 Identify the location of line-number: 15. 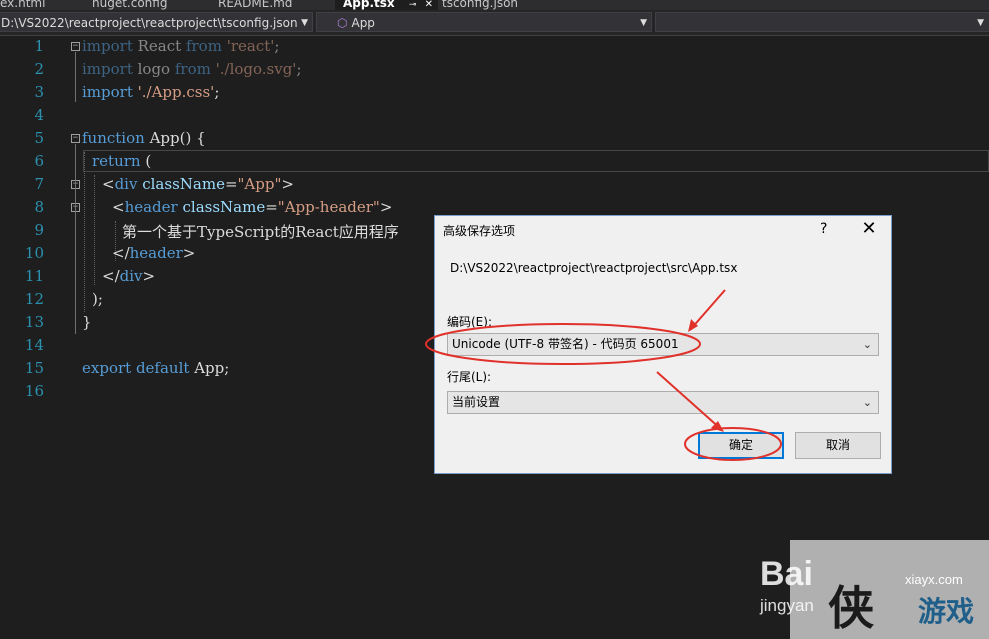
(34, 368).